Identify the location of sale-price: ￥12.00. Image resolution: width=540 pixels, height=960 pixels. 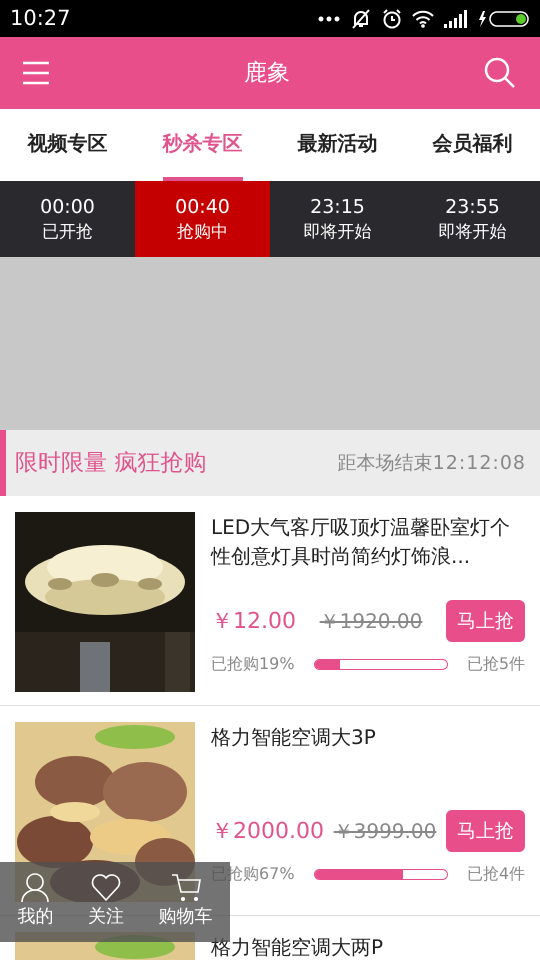
(253, 622).